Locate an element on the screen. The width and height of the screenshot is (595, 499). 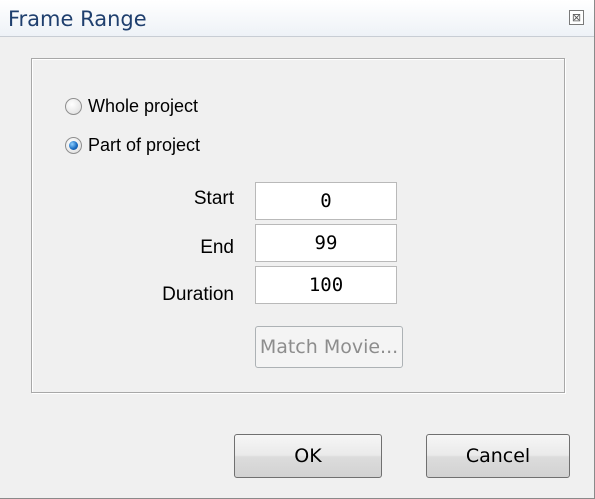
radio-part-of-project: Part of project is located at coordinates (132, 145).